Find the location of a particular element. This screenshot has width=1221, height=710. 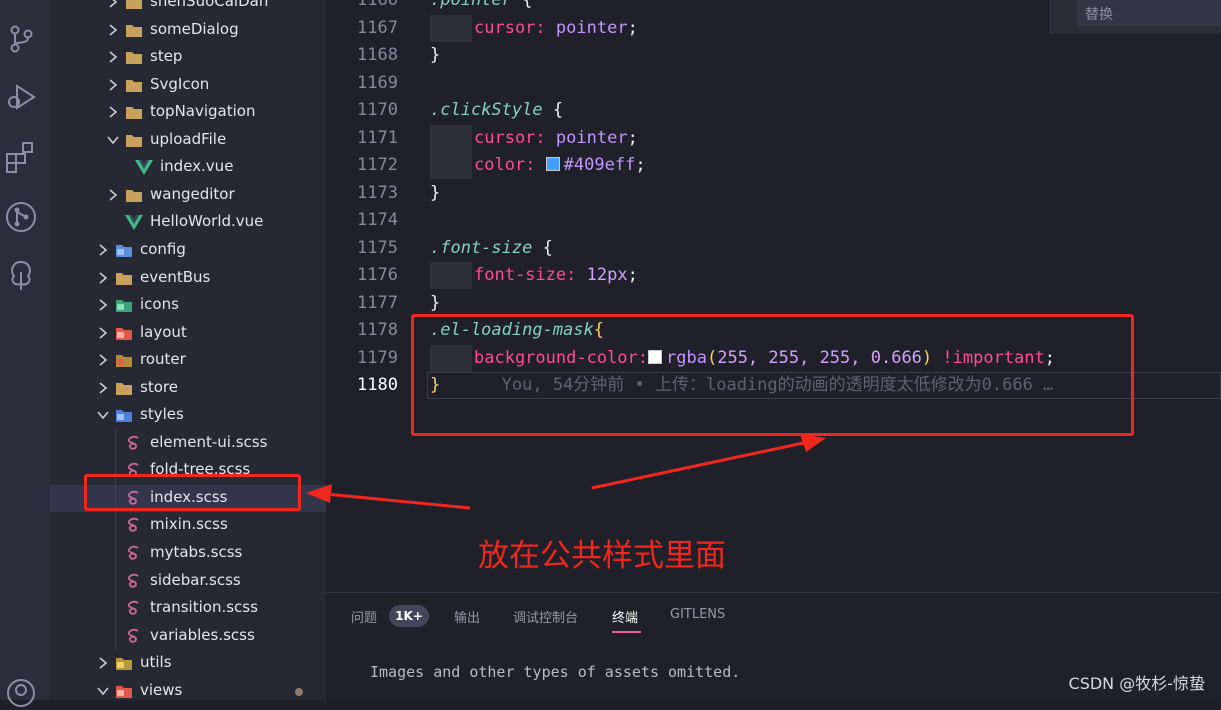

line-number: 1173 is located at coordinates (377, 192).